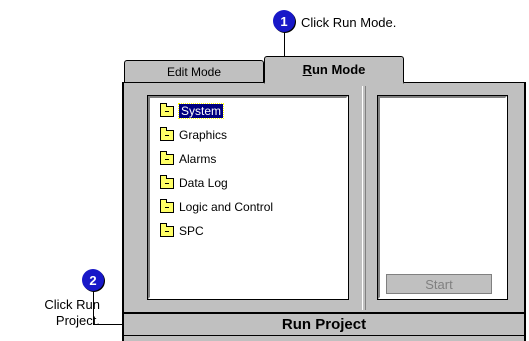  I want to click on tree-item-graphics: Graphics, so click(193, 135).